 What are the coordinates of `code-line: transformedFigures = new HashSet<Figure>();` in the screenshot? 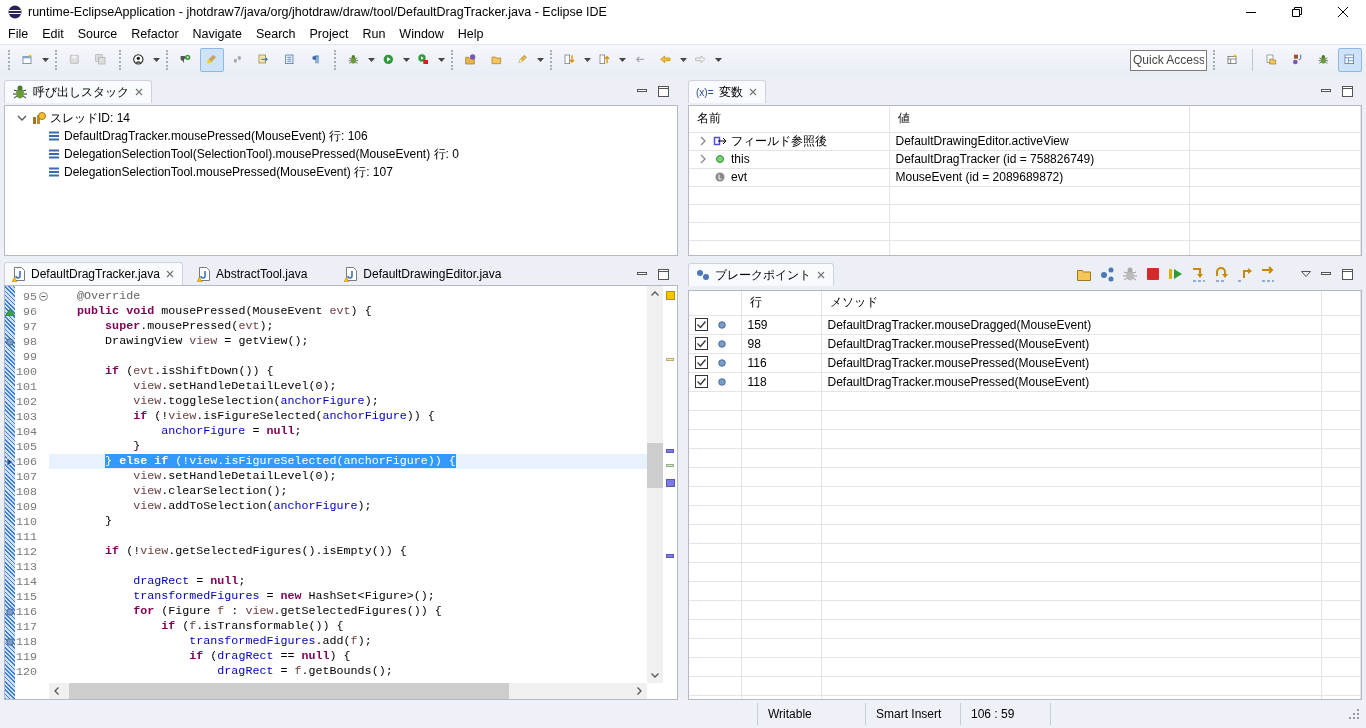 It's located at (284, 596).